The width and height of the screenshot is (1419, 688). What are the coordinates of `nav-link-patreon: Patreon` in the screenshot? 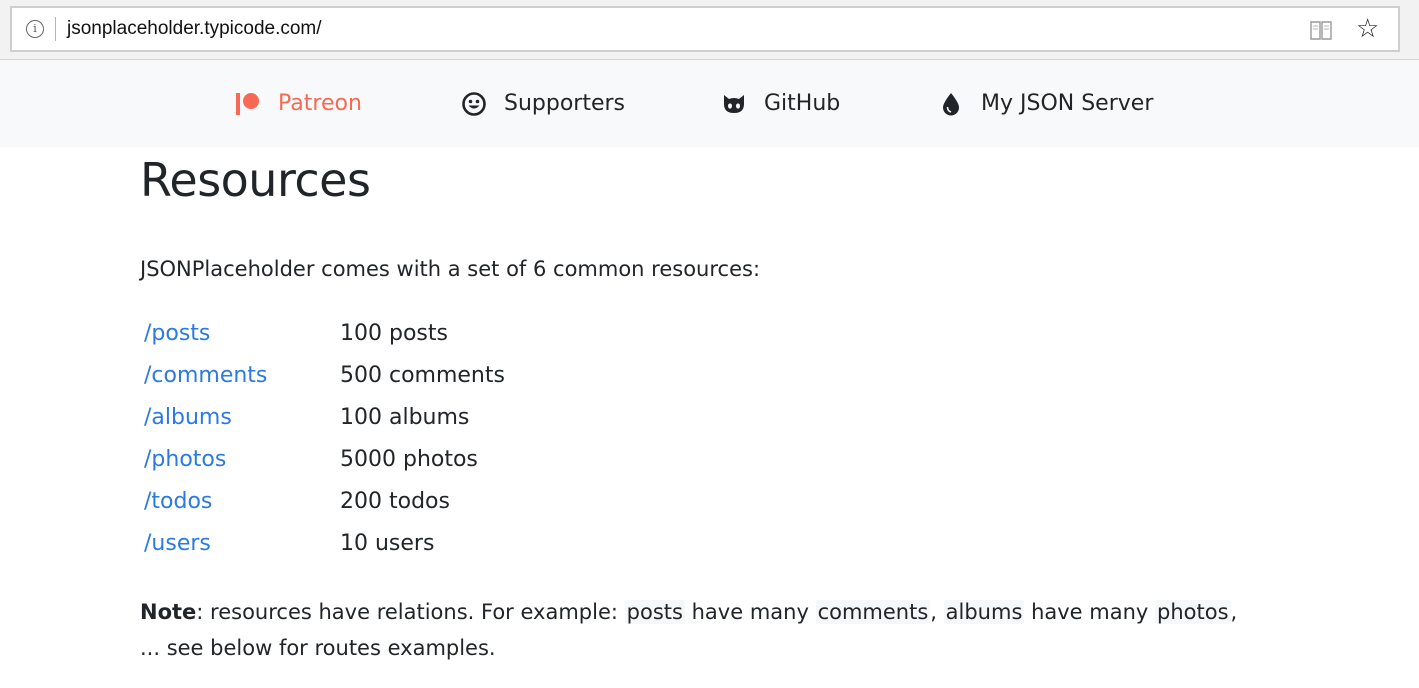 It's located at (298, 103).